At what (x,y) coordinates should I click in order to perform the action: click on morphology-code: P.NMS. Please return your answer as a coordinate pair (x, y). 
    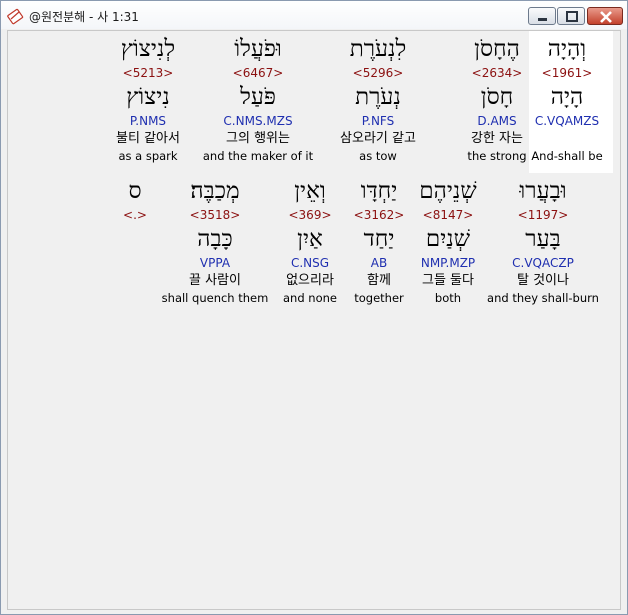
    Looking at the image, I should click on (148, 121).